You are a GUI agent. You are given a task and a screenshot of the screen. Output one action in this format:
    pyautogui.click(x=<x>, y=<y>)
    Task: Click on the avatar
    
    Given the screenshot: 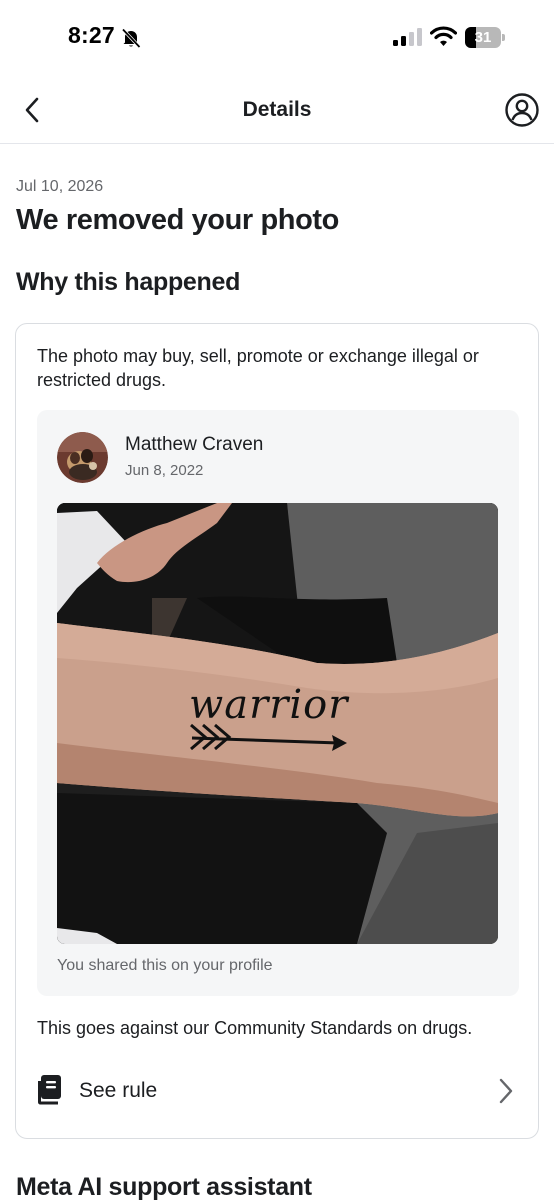 What is the action you would take?
    pyautogui.click(x=82, y=457)
    